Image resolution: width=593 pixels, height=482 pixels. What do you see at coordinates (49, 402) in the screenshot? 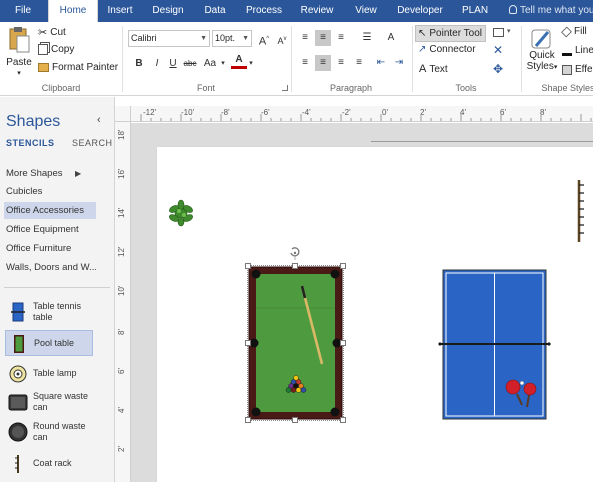
I see `master-square-waste-can: Square waste can` at bounding box center [49, 402].